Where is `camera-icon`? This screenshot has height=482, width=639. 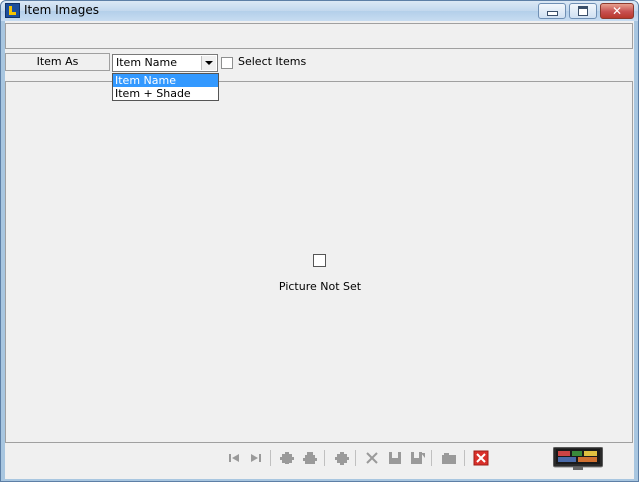
camera-icon is located at coordinates (449, 458).